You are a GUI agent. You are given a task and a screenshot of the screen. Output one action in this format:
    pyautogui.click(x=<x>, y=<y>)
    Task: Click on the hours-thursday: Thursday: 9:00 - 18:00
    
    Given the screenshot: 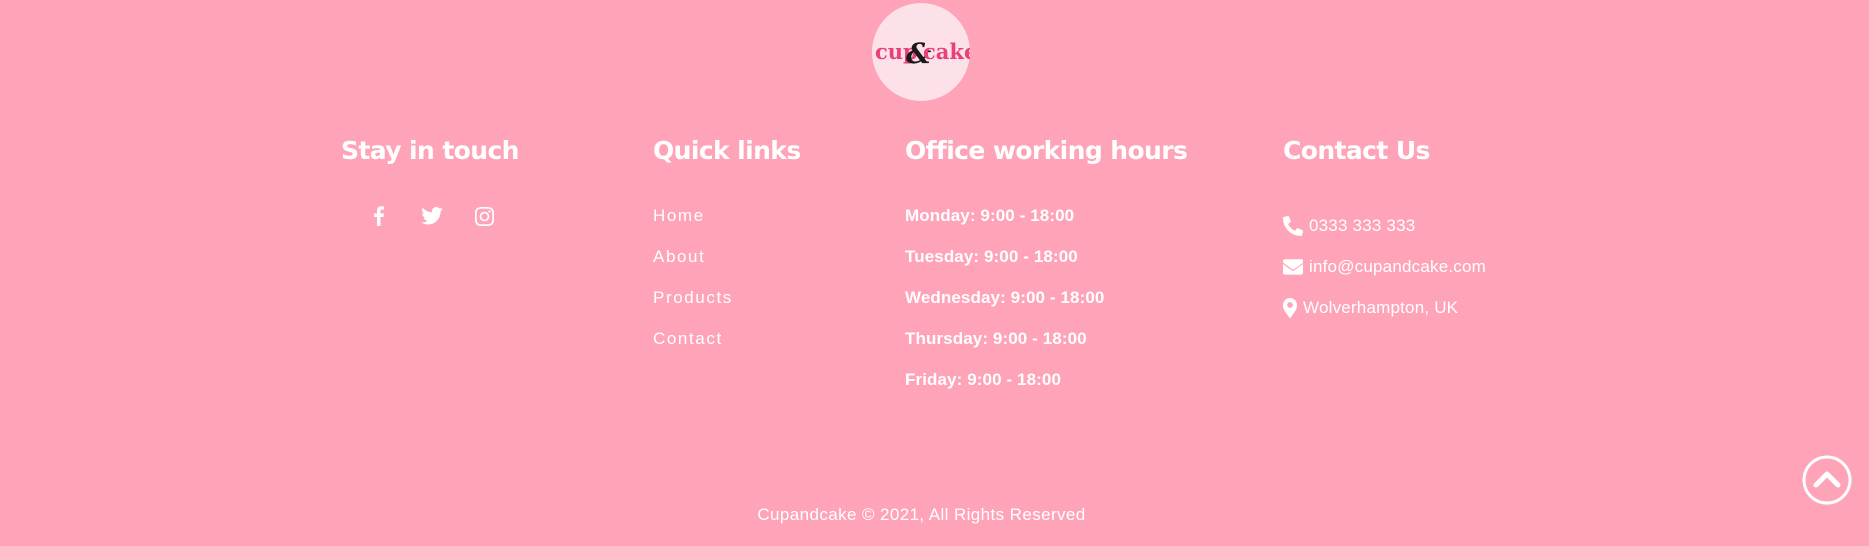 What is the action you would take?
    pyautogui.click(x=996, y=338)
    